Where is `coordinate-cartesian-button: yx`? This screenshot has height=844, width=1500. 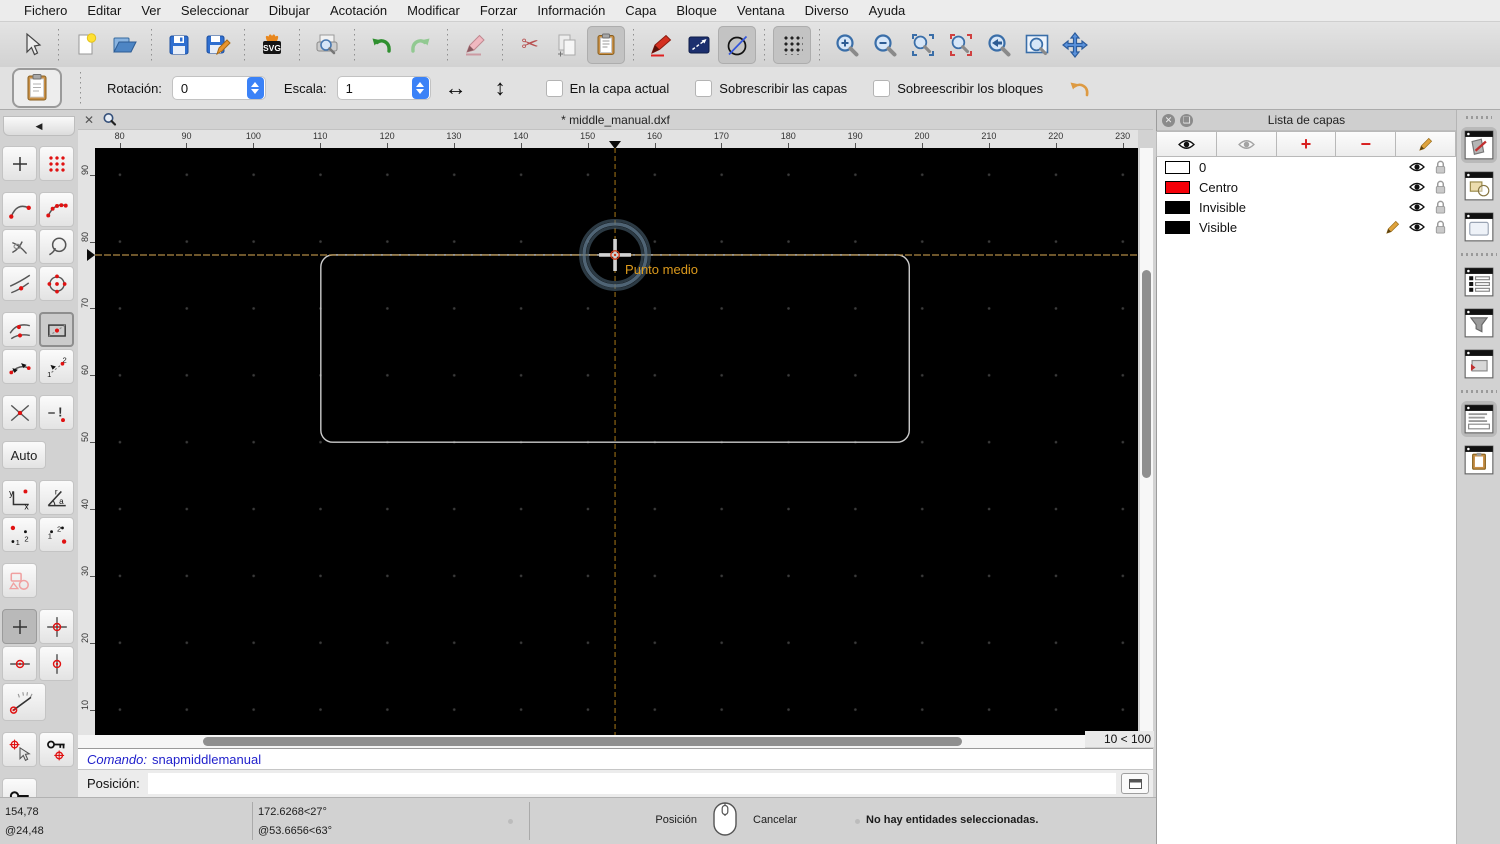
coordinate-cartesian-button: yx is located at coordinates (19, 497).